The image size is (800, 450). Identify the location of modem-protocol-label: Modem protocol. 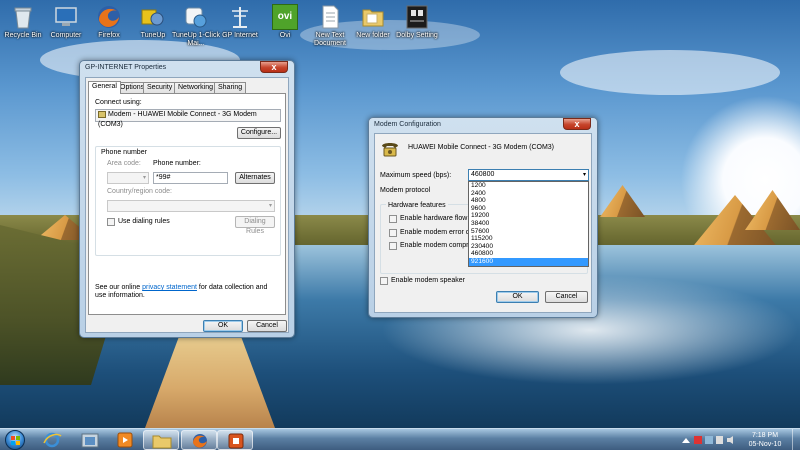
(405, 190).